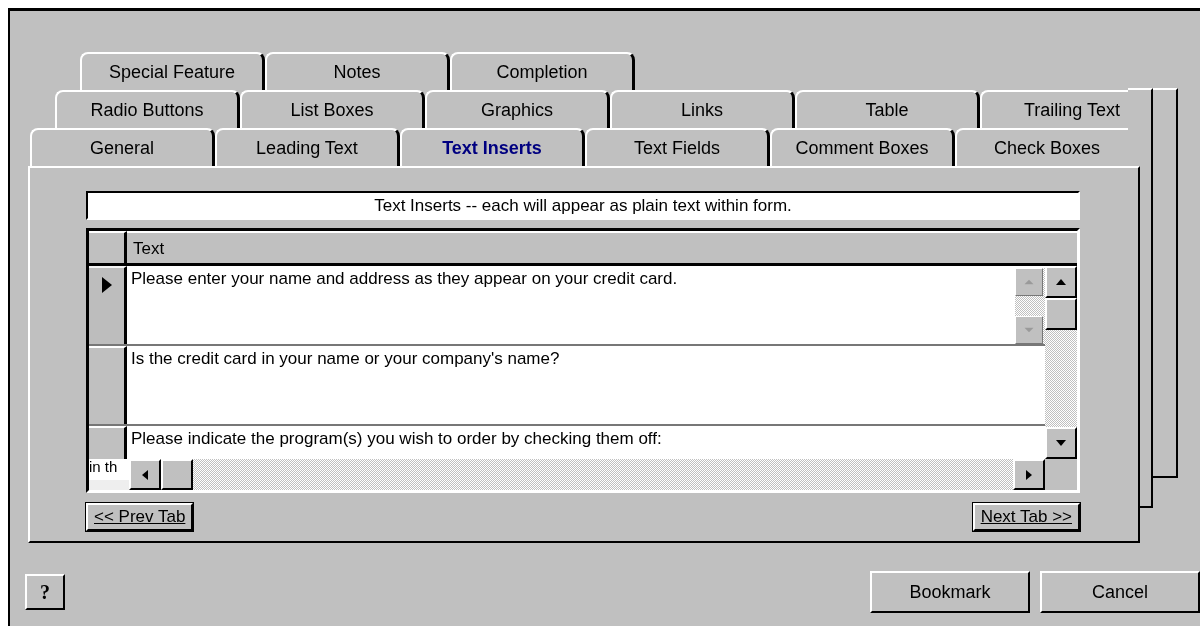 This screenshot has width=1200, height=626. Describe the element at coordinates (950, 592) in the screenshot. I see `dialog-button: Bookmark` at that location.